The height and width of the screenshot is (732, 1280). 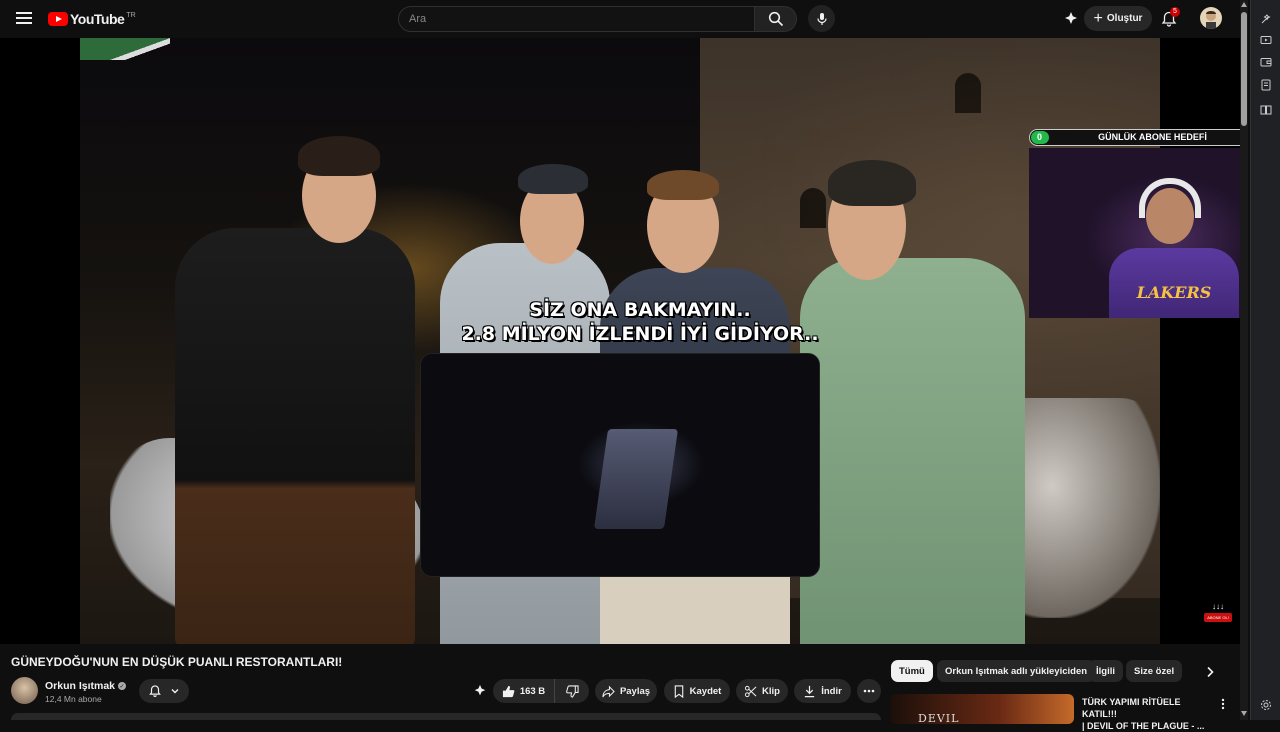 I want to click on reader-icon, so click(x=1266, y=110).